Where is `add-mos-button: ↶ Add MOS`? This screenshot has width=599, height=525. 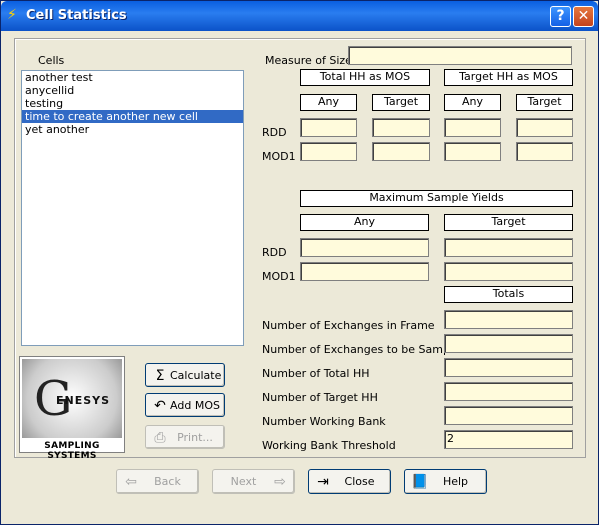
add-mos-button: ↶ Add MOS is located at coordinates (185, 405).